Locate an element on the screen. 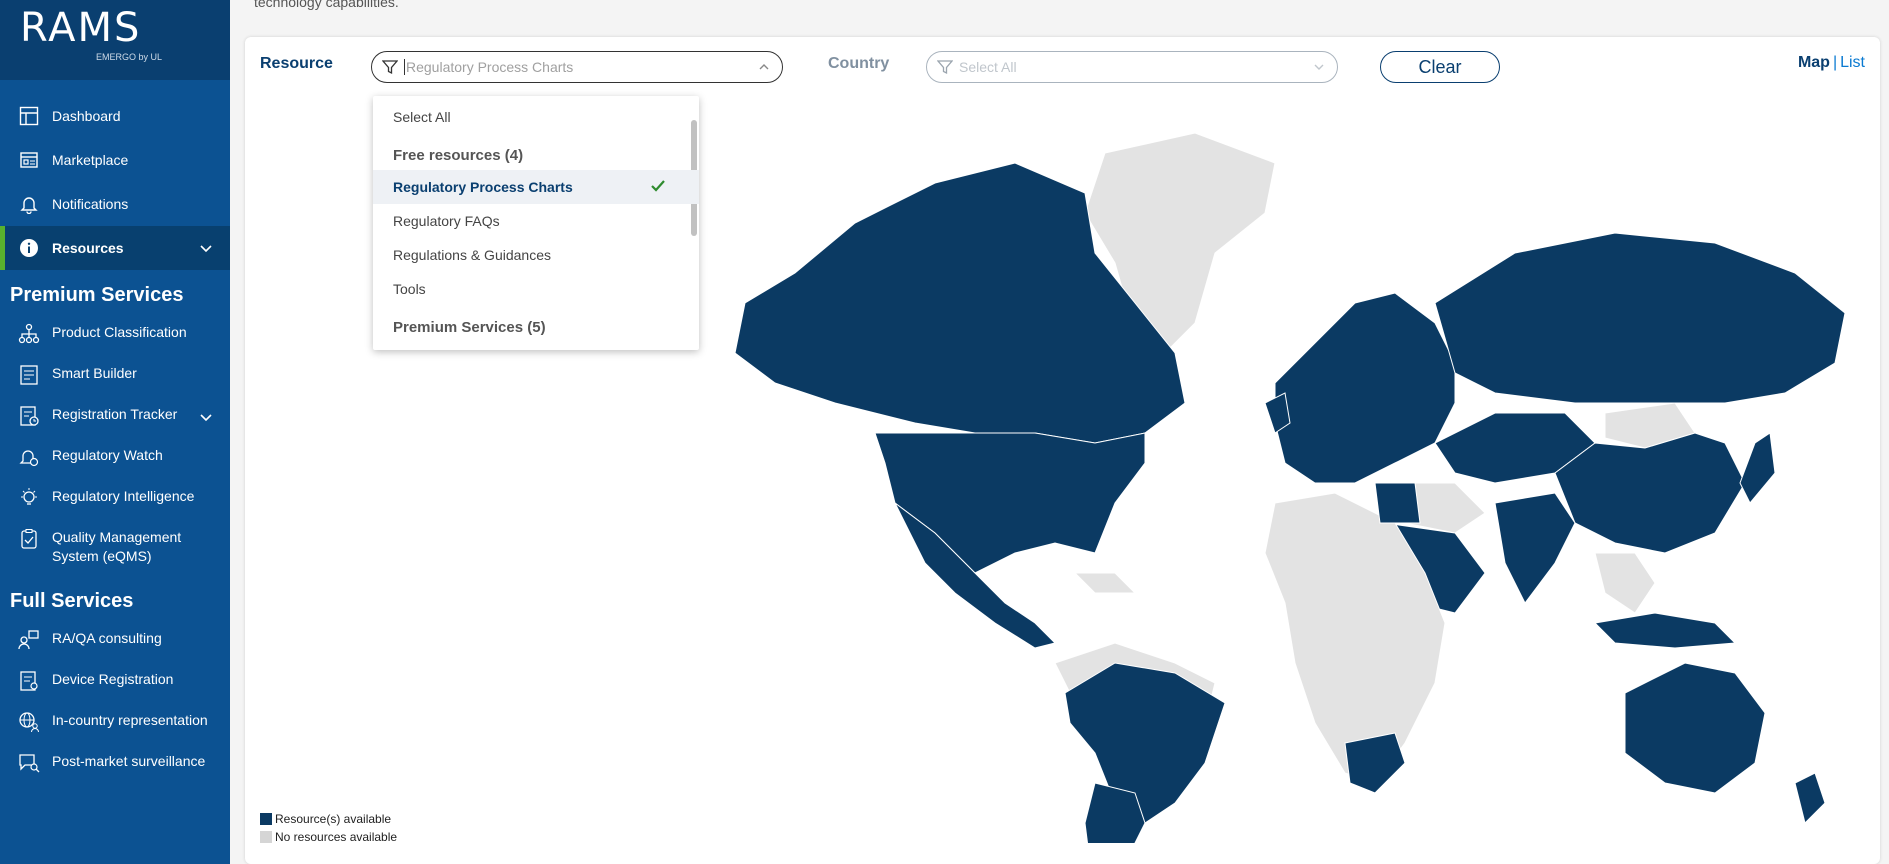 The image size is (1889, 864). dropdown-option: Regulations & Guidances is located at coordinates (536, 255).